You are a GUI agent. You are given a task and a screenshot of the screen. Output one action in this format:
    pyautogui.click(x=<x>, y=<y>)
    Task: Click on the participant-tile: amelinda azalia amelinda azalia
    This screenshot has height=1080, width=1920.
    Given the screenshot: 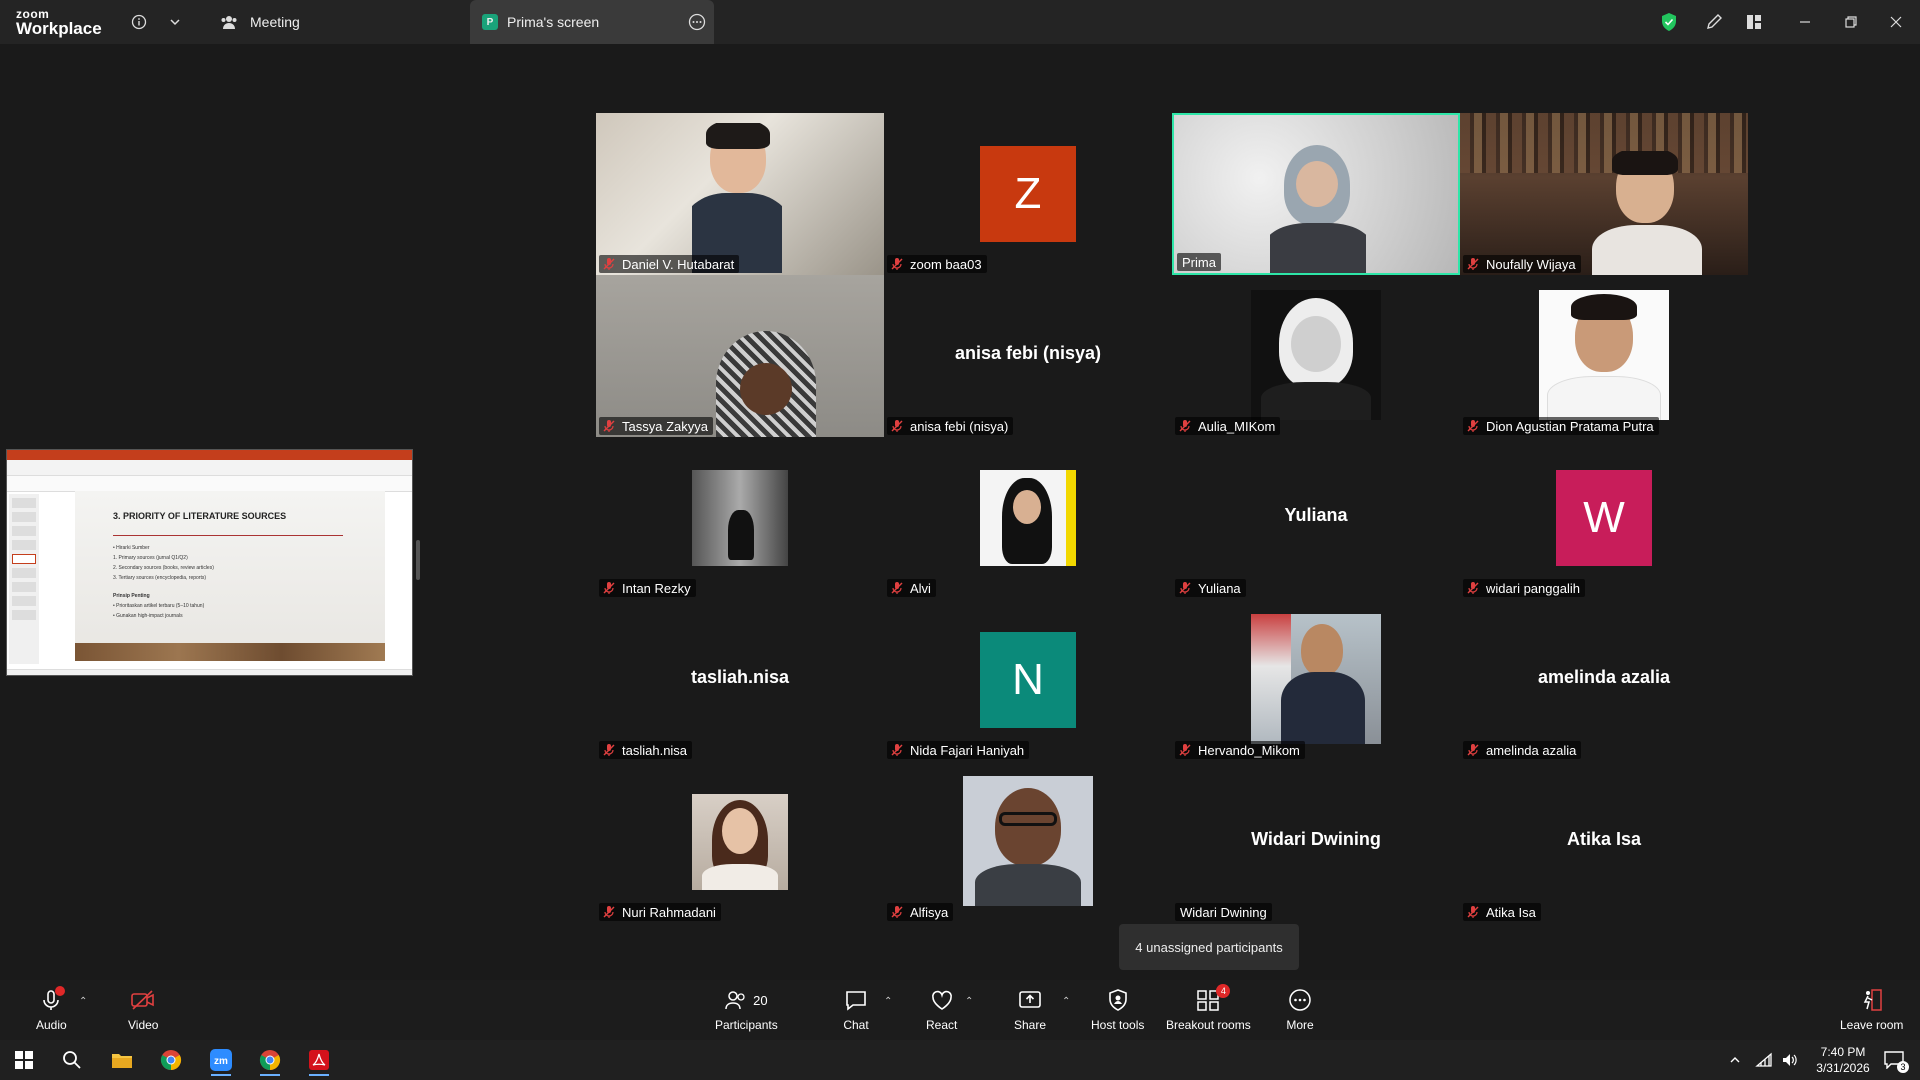 What is the action you would take?
    pyautogui.click(x=1604, y=680)
    